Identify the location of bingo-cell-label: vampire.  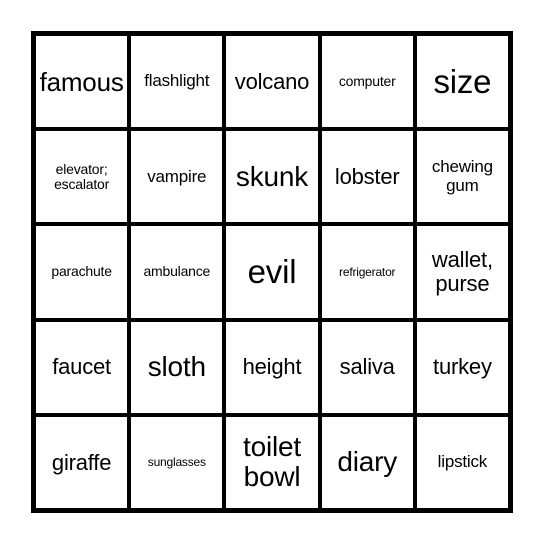
(177, 176).